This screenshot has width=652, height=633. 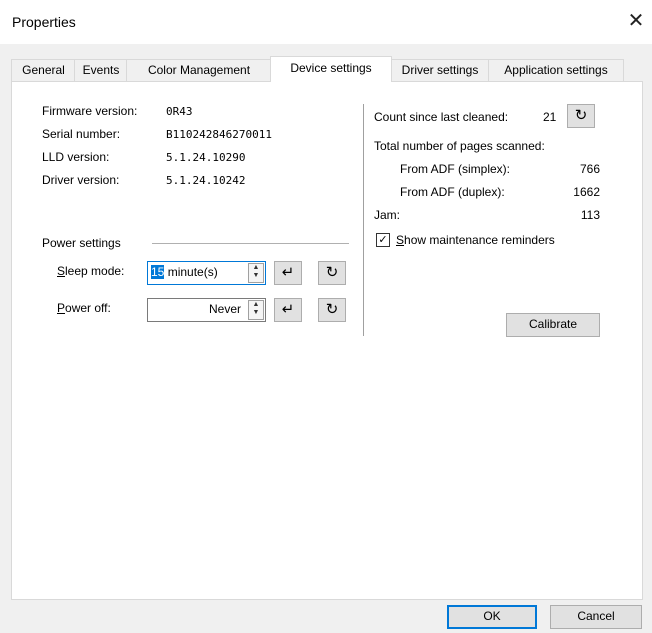 I want to click on firmware-value: 0R43, so click(x=179, y=111).